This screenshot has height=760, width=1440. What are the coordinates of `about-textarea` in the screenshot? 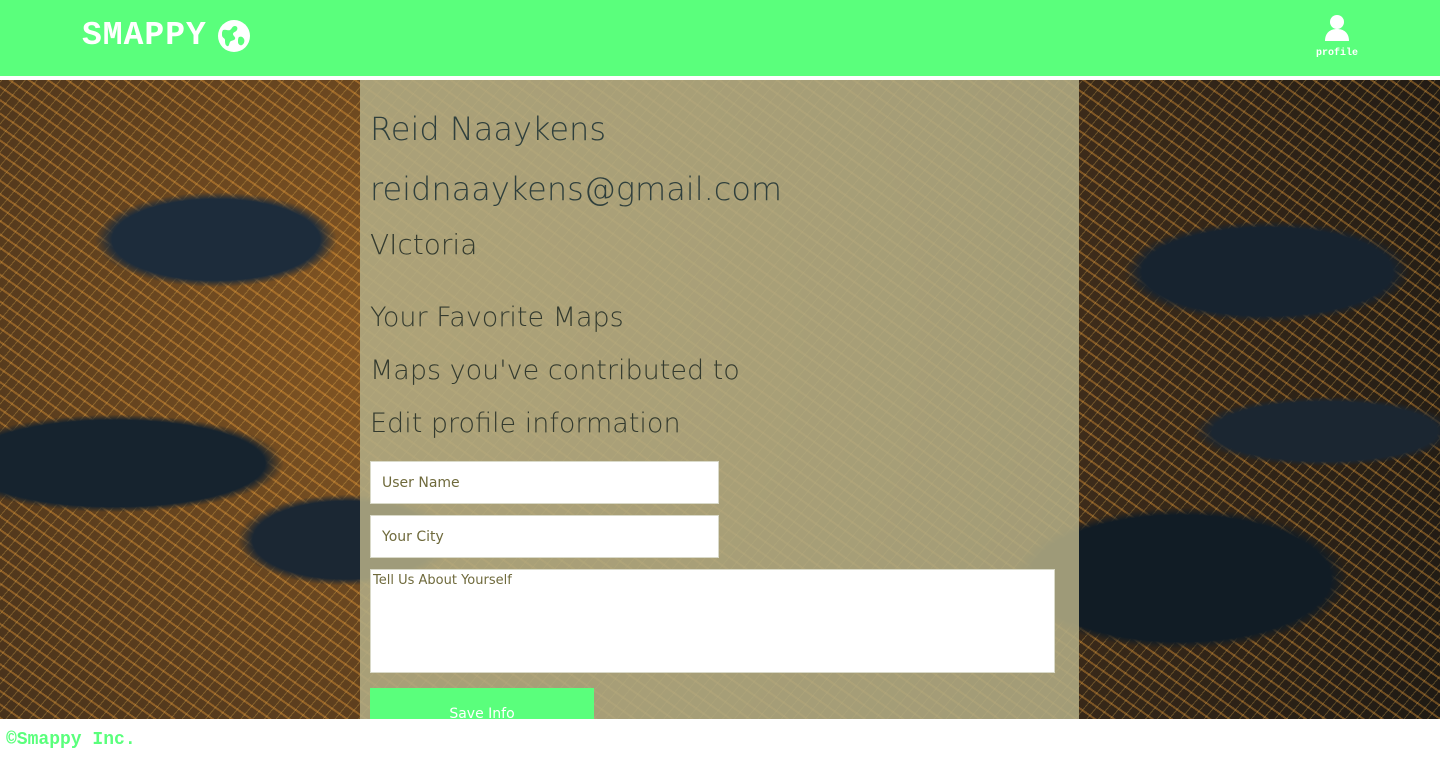 It's located at (712, 621).